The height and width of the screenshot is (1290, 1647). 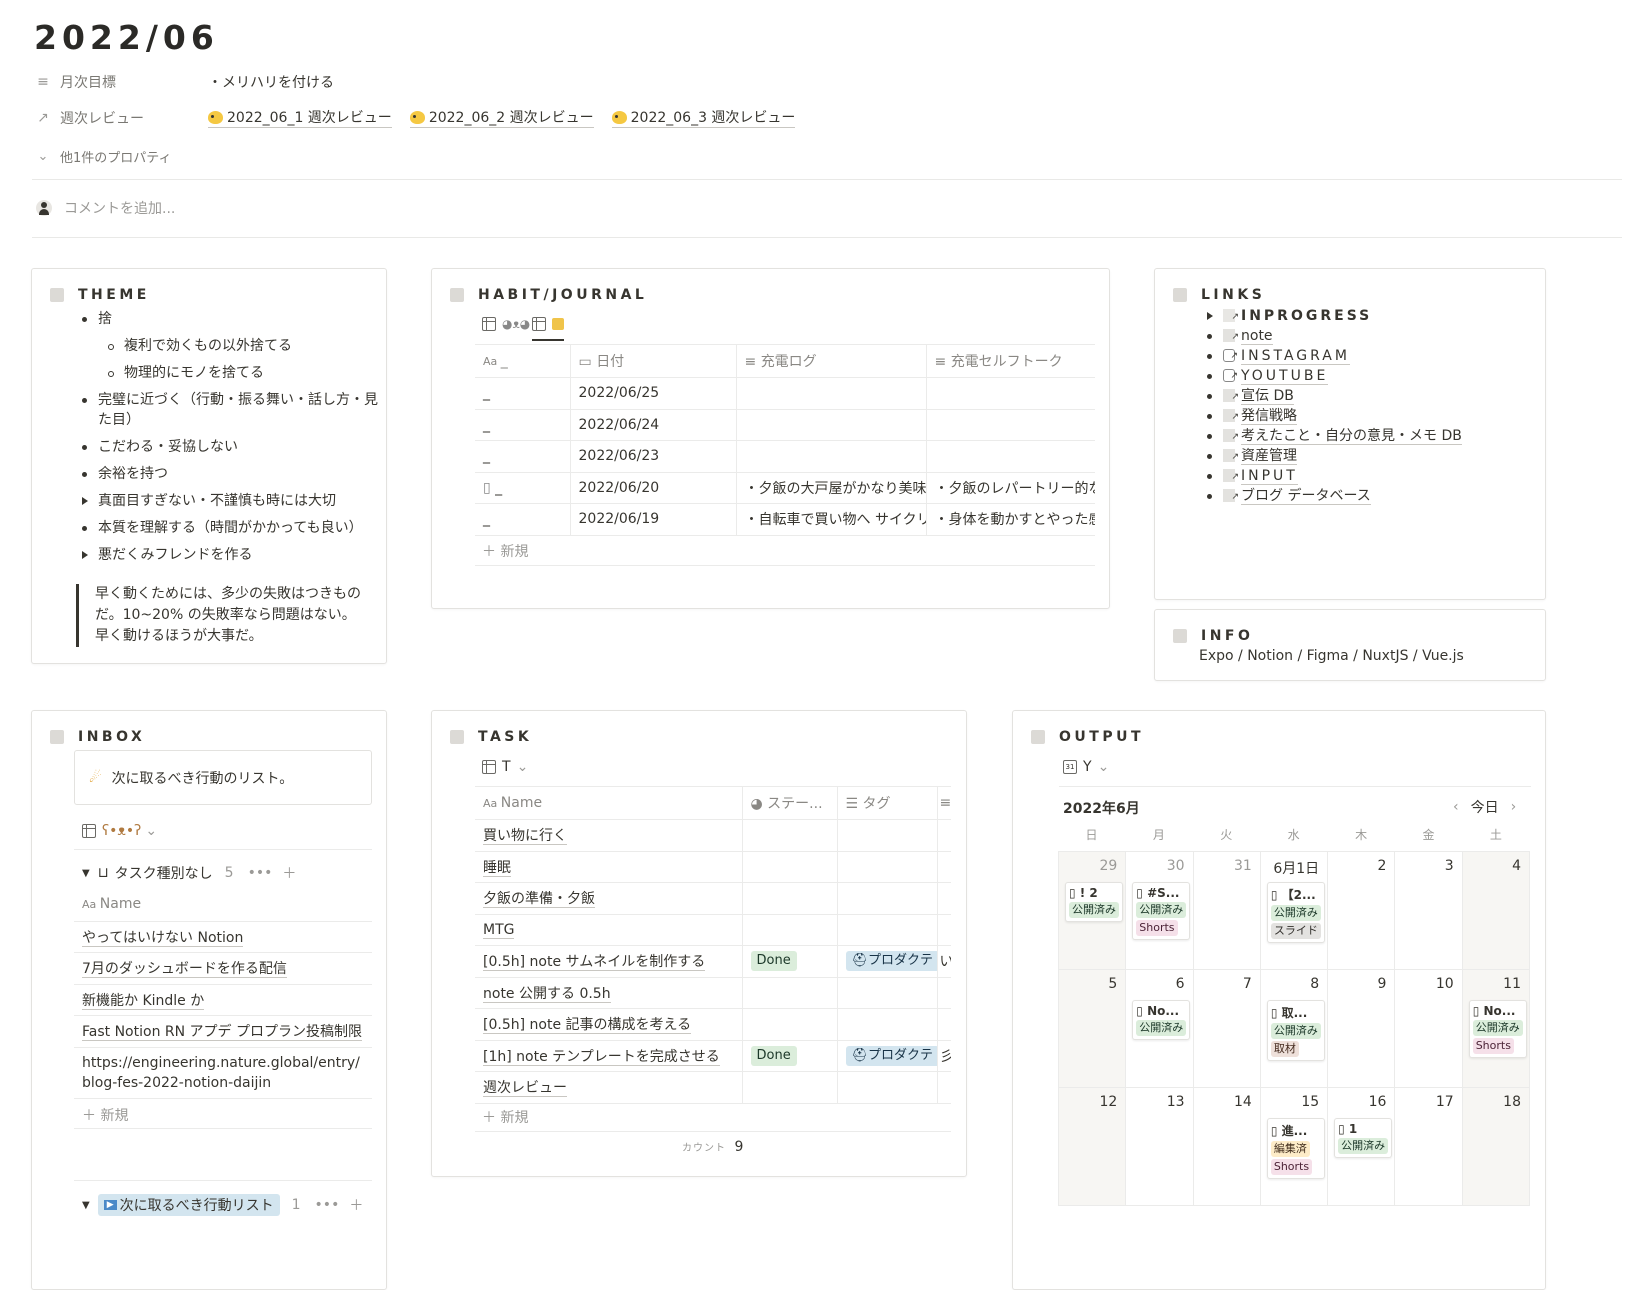 I want to click on link-inprogress: INPROGRESS, so click(x=1370, y=316).